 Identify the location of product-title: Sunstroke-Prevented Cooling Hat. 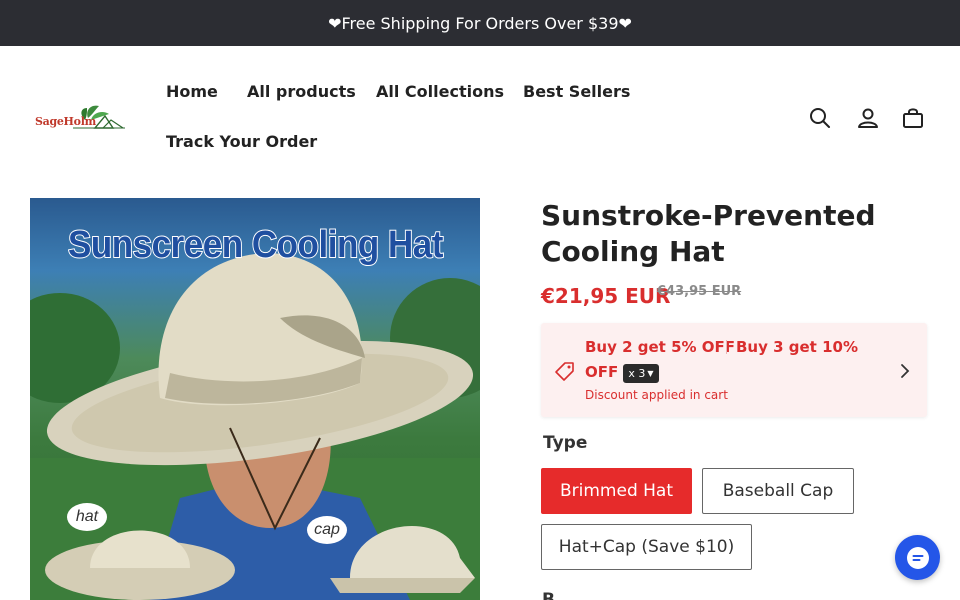
(708, 233).